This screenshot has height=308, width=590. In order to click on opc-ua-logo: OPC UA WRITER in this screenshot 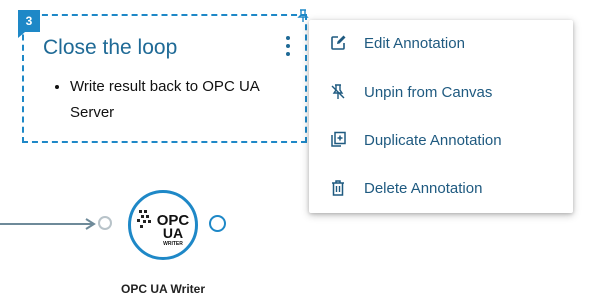, I will do `click(163, 228)`.